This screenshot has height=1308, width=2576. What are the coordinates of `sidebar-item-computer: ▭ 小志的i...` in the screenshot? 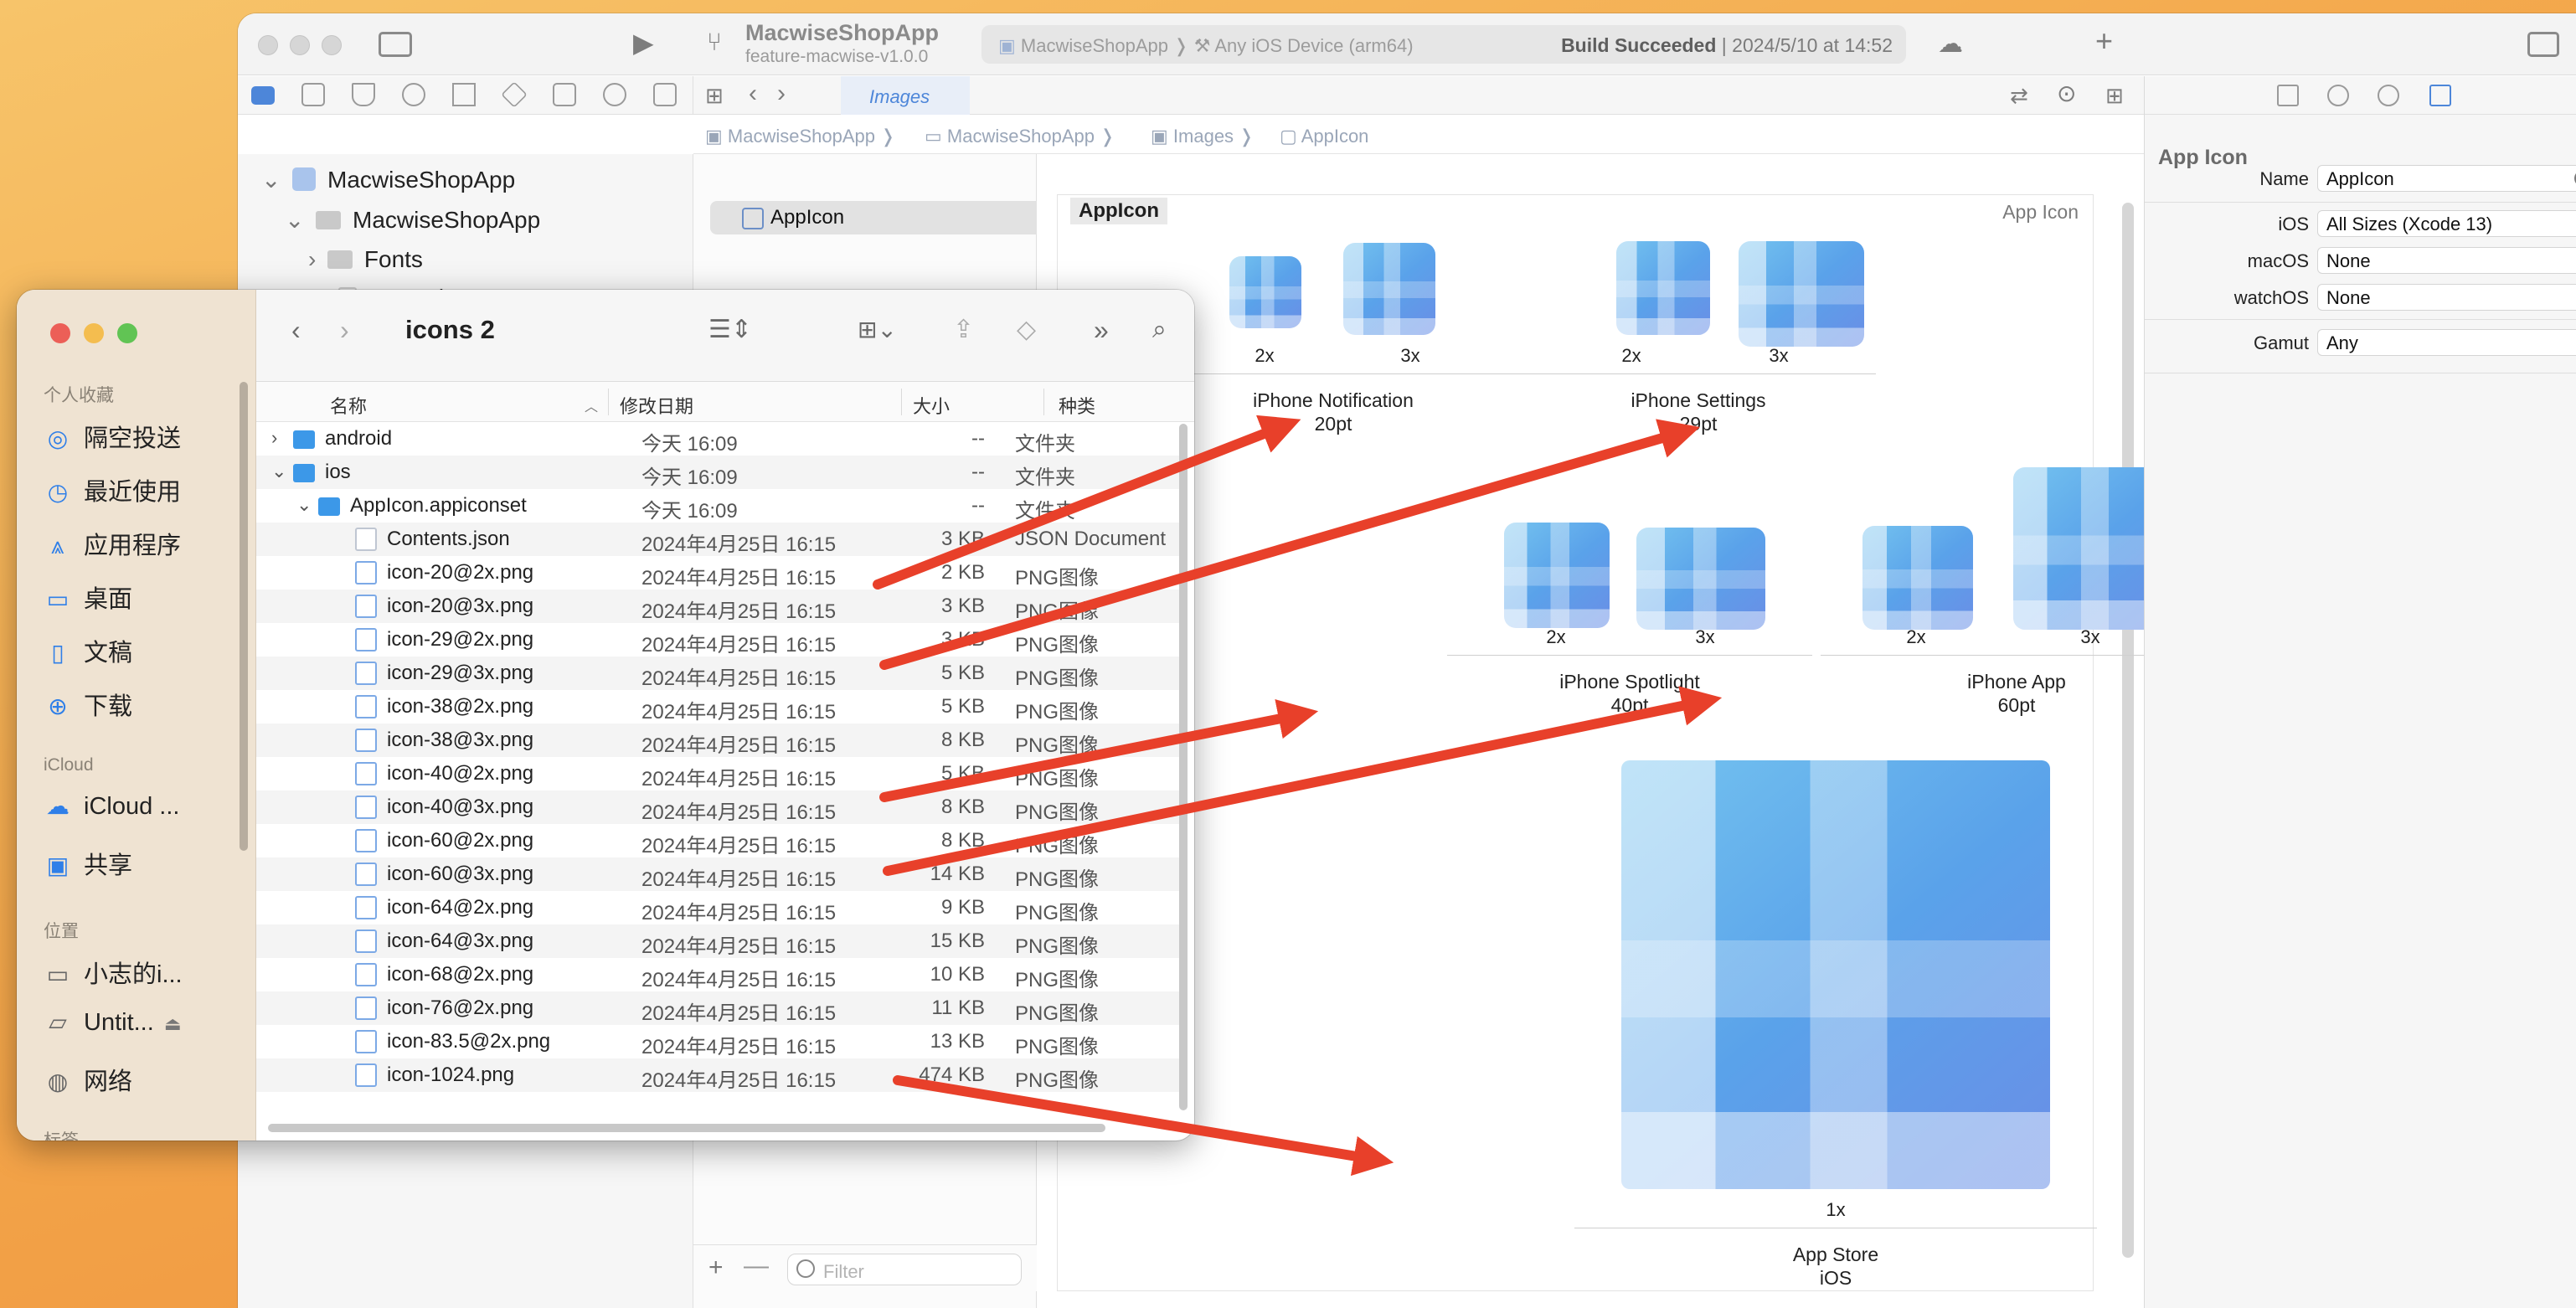 It's located at (113, 972).